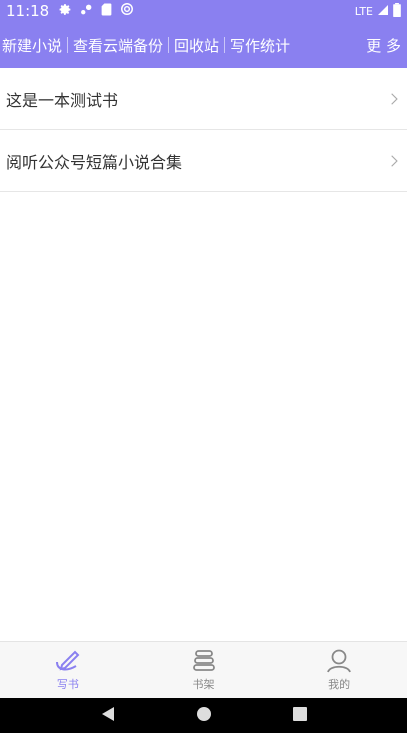 This screenshot has width=407, height=733. I want to click on home-icon, so click(204, 716).